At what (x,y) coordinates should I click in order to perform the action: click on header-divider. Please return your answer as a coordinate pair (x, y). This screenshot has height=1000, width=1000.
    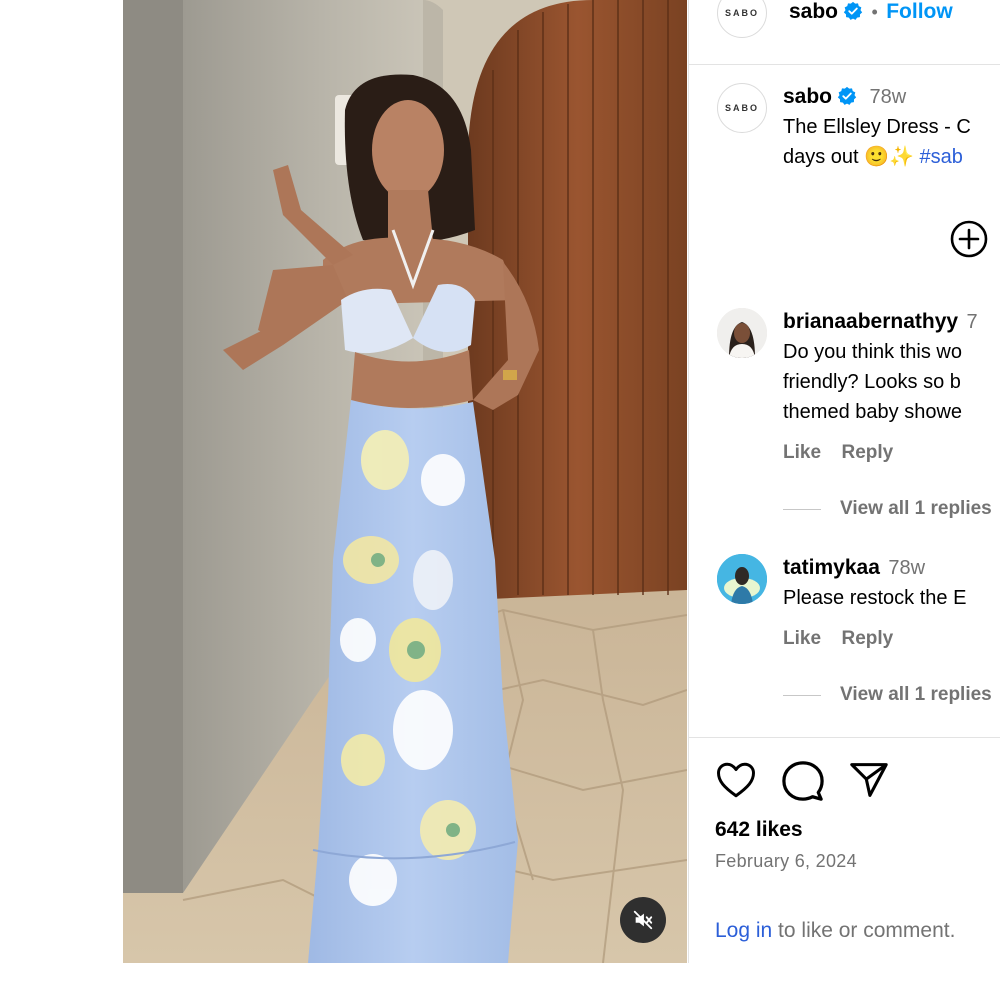
    Looking at the image, I should click on (844, 64).